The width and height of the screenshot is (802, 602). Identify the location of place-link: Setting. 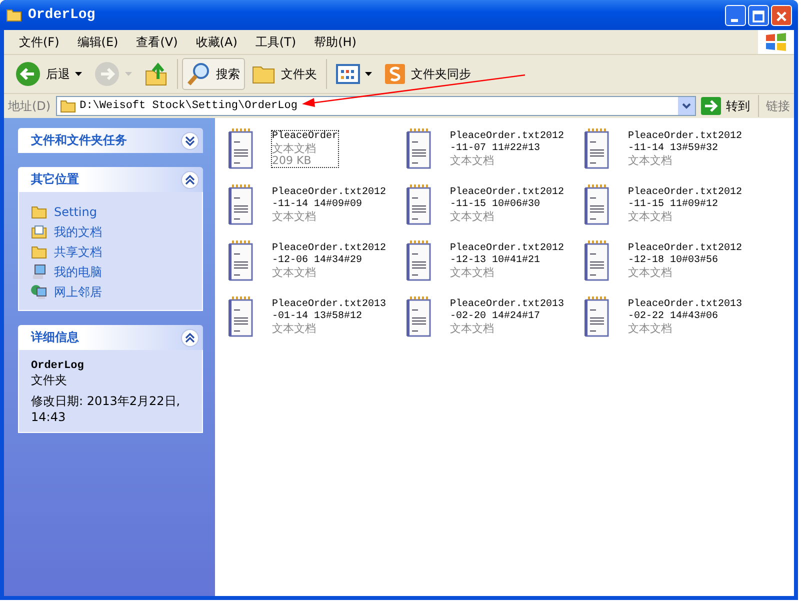
(75, 212).